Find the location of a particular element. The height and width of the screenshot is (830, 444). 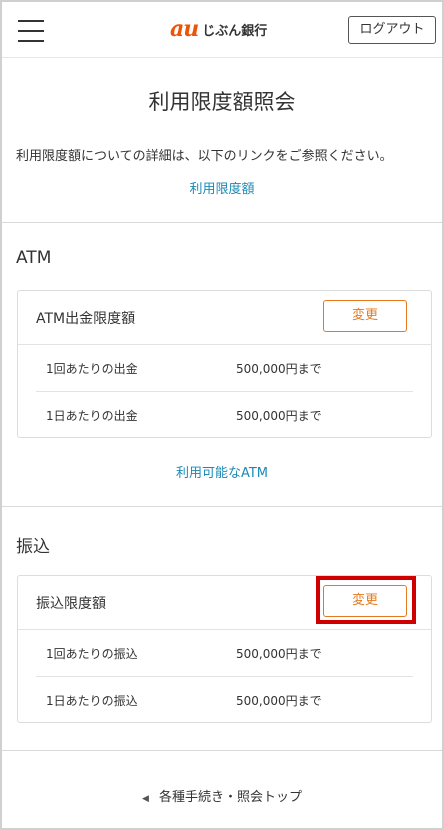

logo-mark: au is located at coordinates (184, 29).